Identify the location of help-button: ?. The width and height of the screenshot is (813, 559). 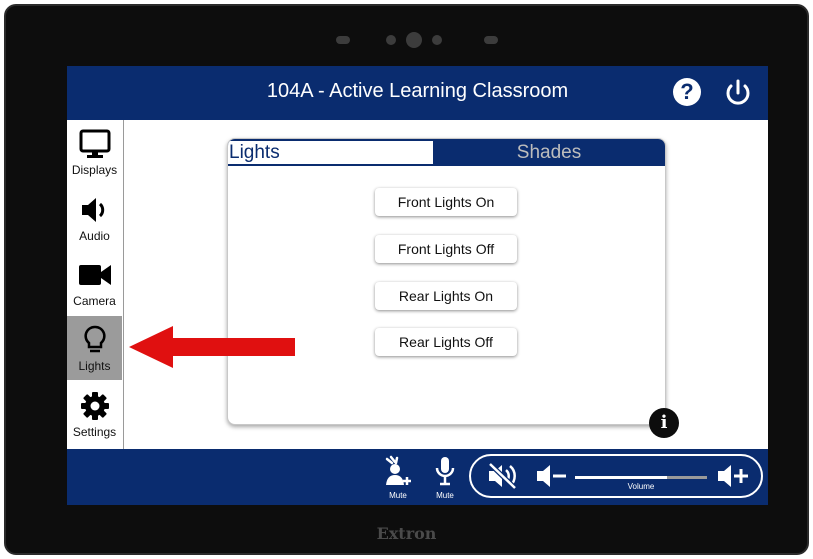
(687, 92).